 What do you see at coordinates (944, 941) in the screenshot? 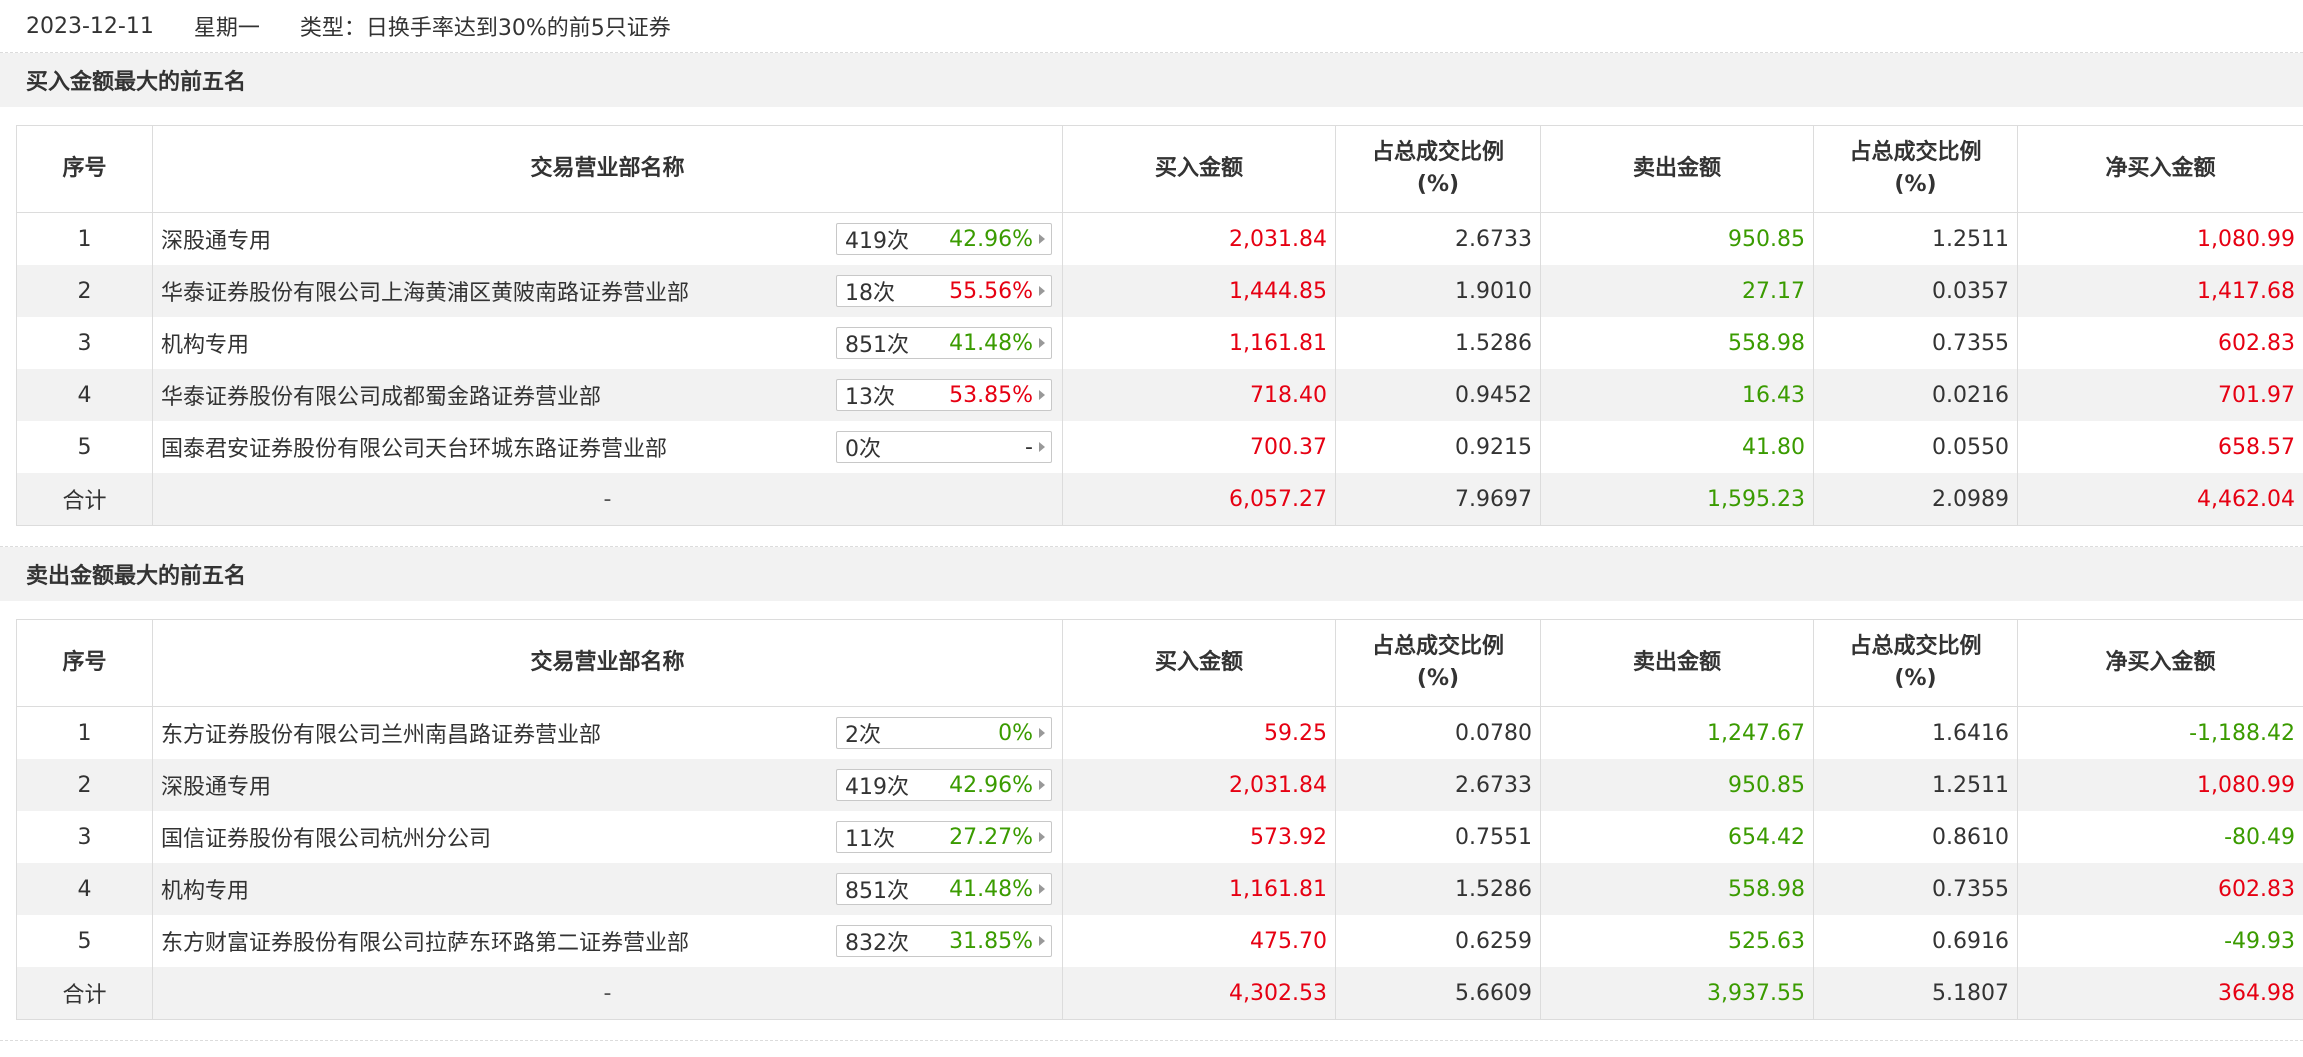
I see `branch-stats-badge: 832次 31.85%` at bounding box center [944, 941].